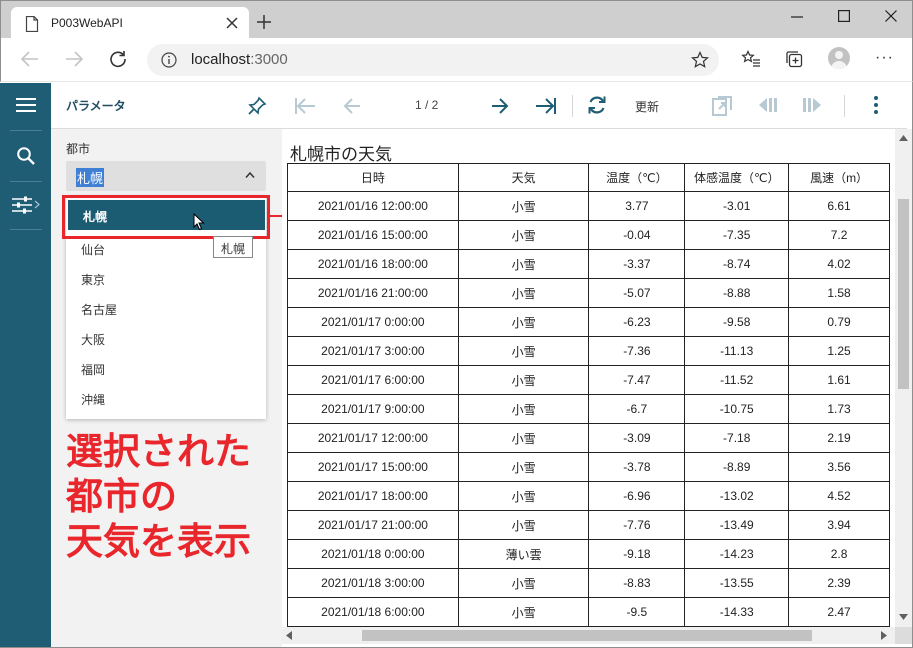  I want to click on more-options-icon: ···, so click(884, 58).